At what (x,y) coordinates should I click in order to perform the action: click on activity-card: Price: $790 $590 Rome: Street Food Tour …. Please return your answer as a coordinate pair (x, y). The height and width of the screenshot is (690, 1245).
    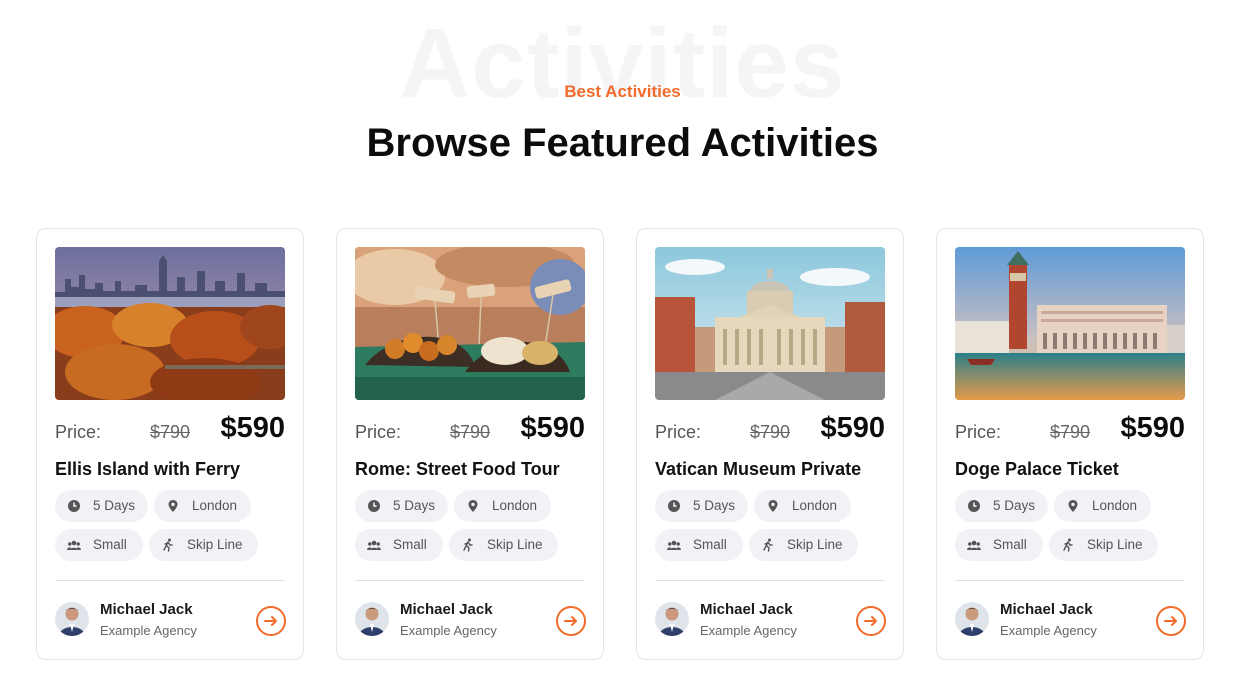
    Looking at the image, I should click on (470, 444).